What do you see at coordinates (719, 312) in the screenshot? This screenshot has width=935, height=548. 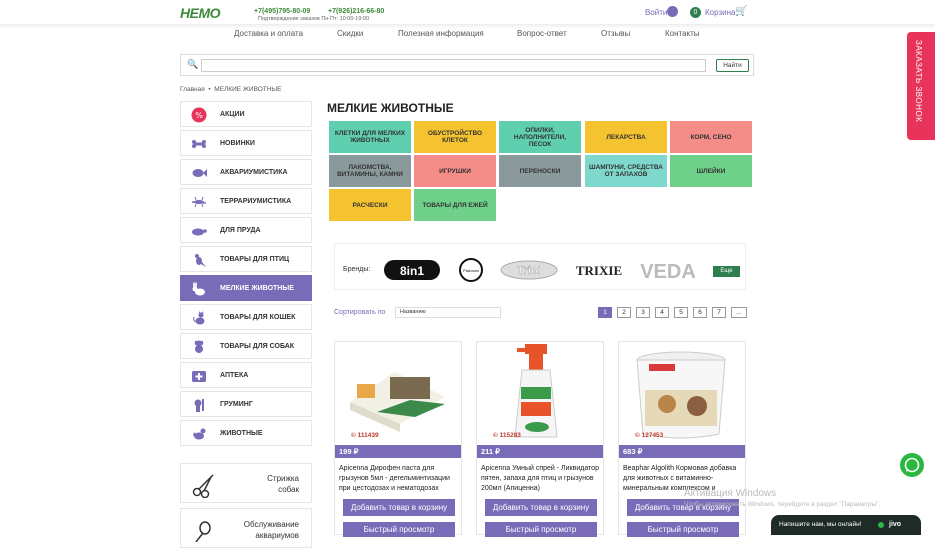 I see `pagination-page: 7` at bounding box center [719, 312].